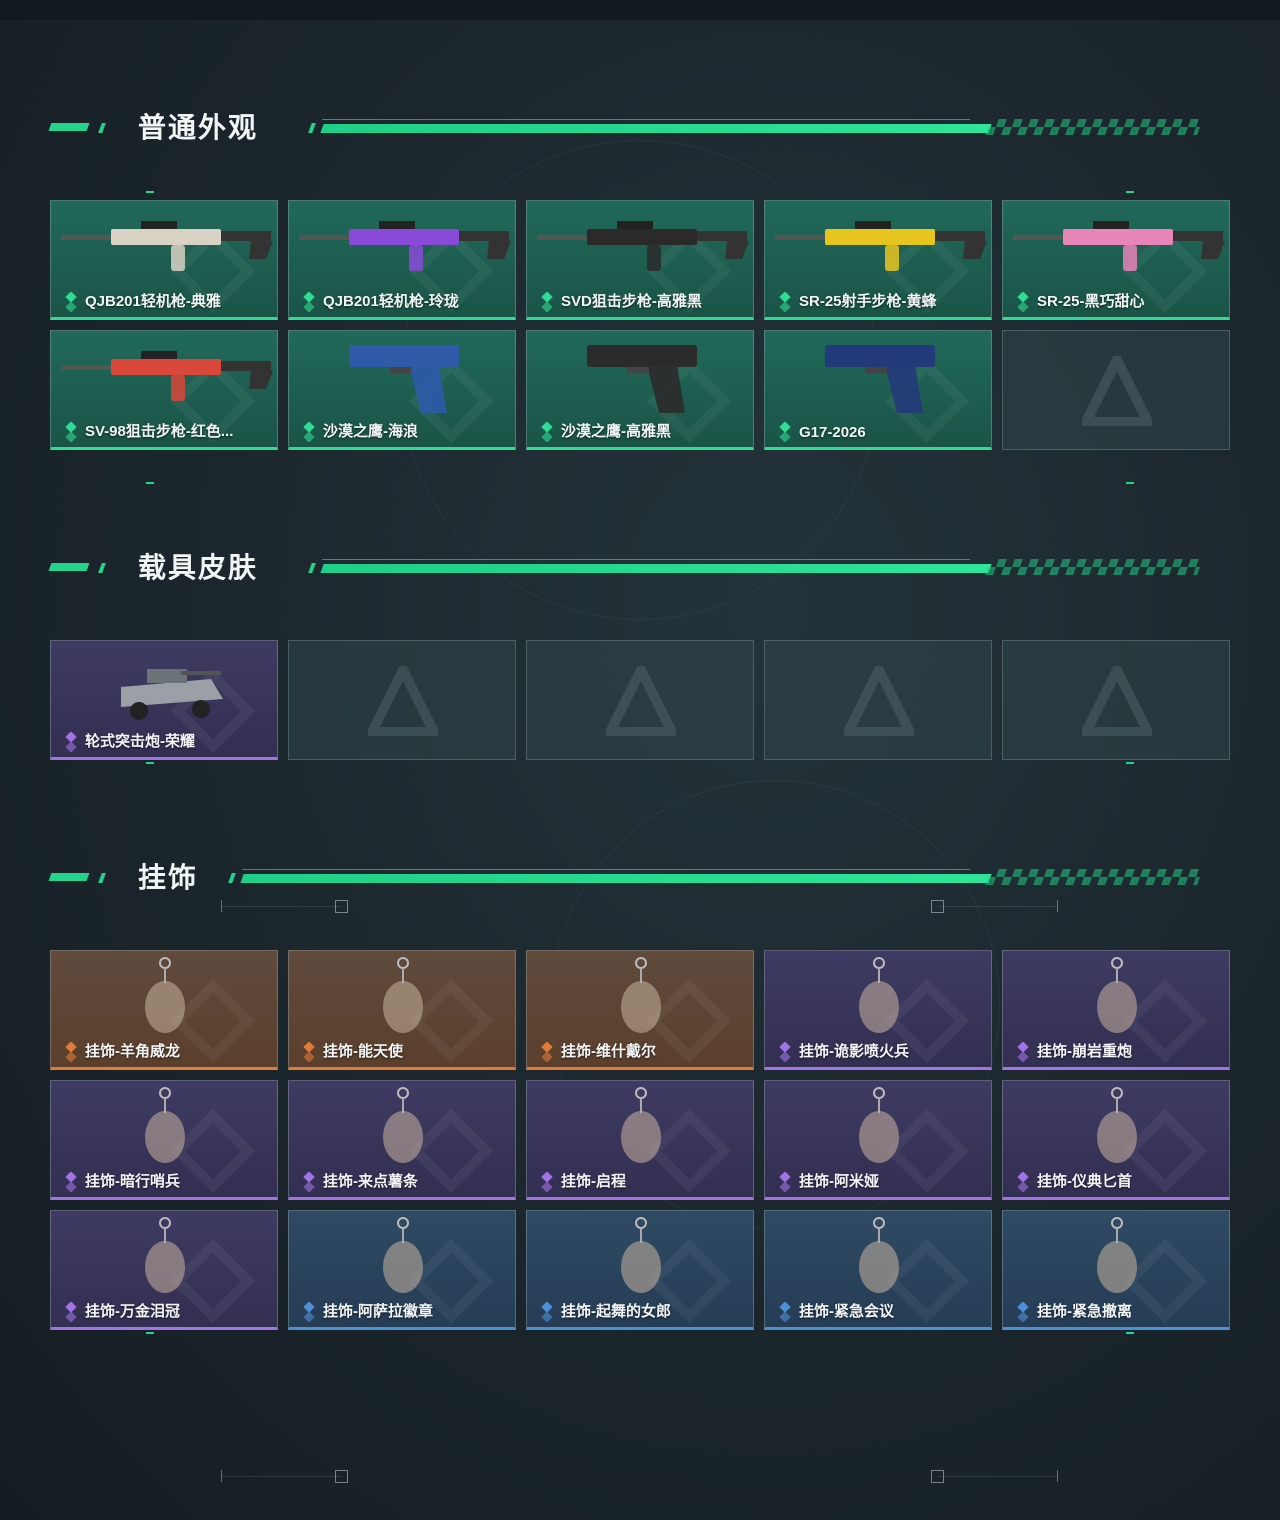 The height and width of the screenshot is (1520, 1280). Describe the element at coordinates (631, 301) in the screenshot. I see `item-name: SVD狙击步枪-高雅黑` at that location.